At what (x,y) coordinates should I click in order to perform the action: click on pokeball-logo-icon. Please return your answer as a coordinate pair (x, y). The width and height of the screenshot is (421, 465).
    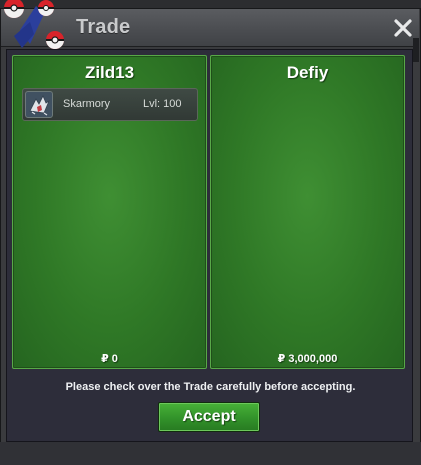
    Looking at the image, I should click on (36, 26).